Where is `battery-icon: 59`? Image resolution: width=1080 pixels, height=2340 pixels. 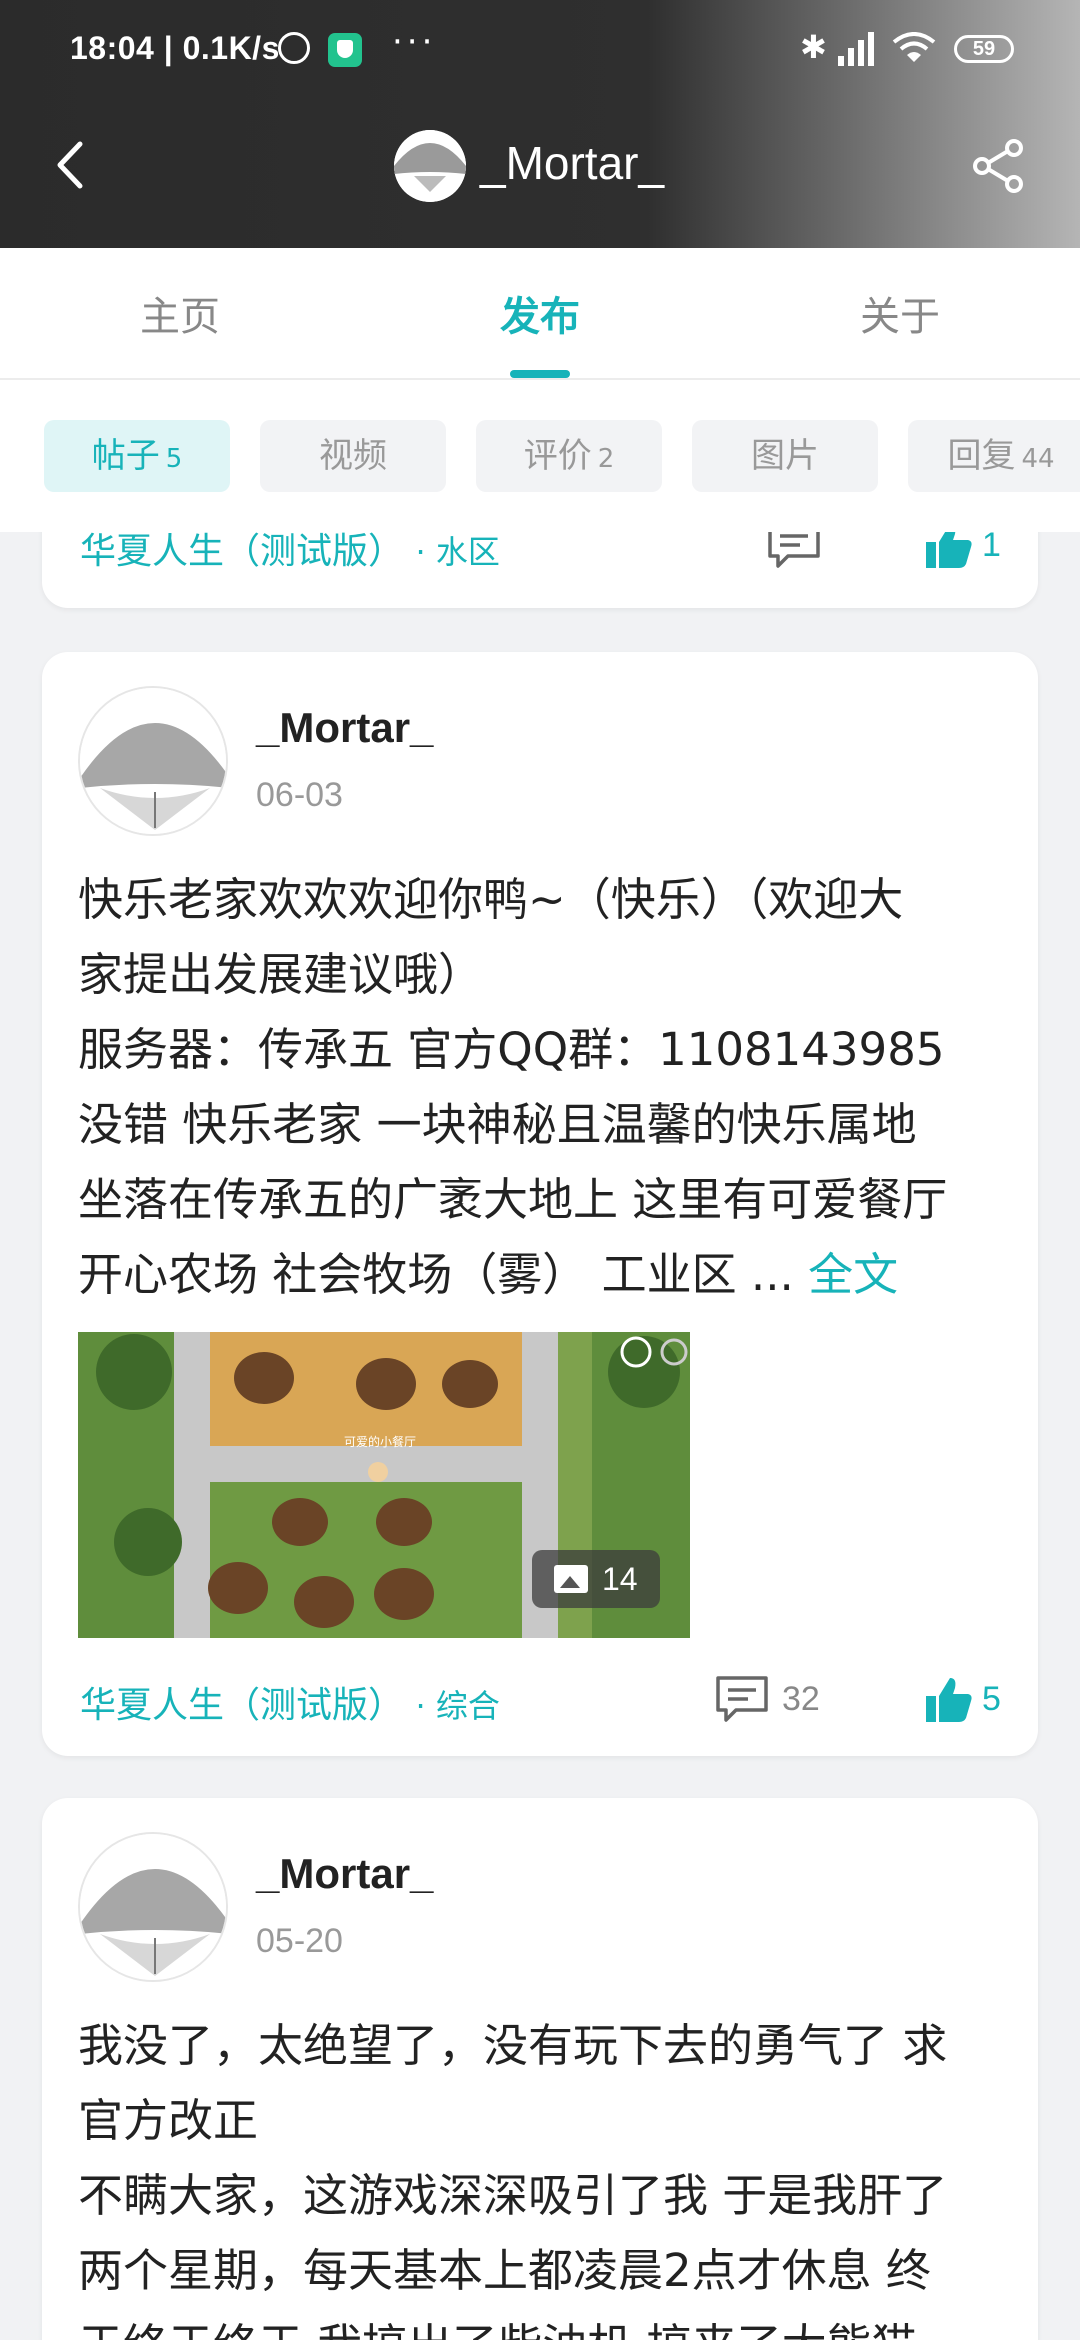
battery-icon: 59 is located at coordinates (984, 49).